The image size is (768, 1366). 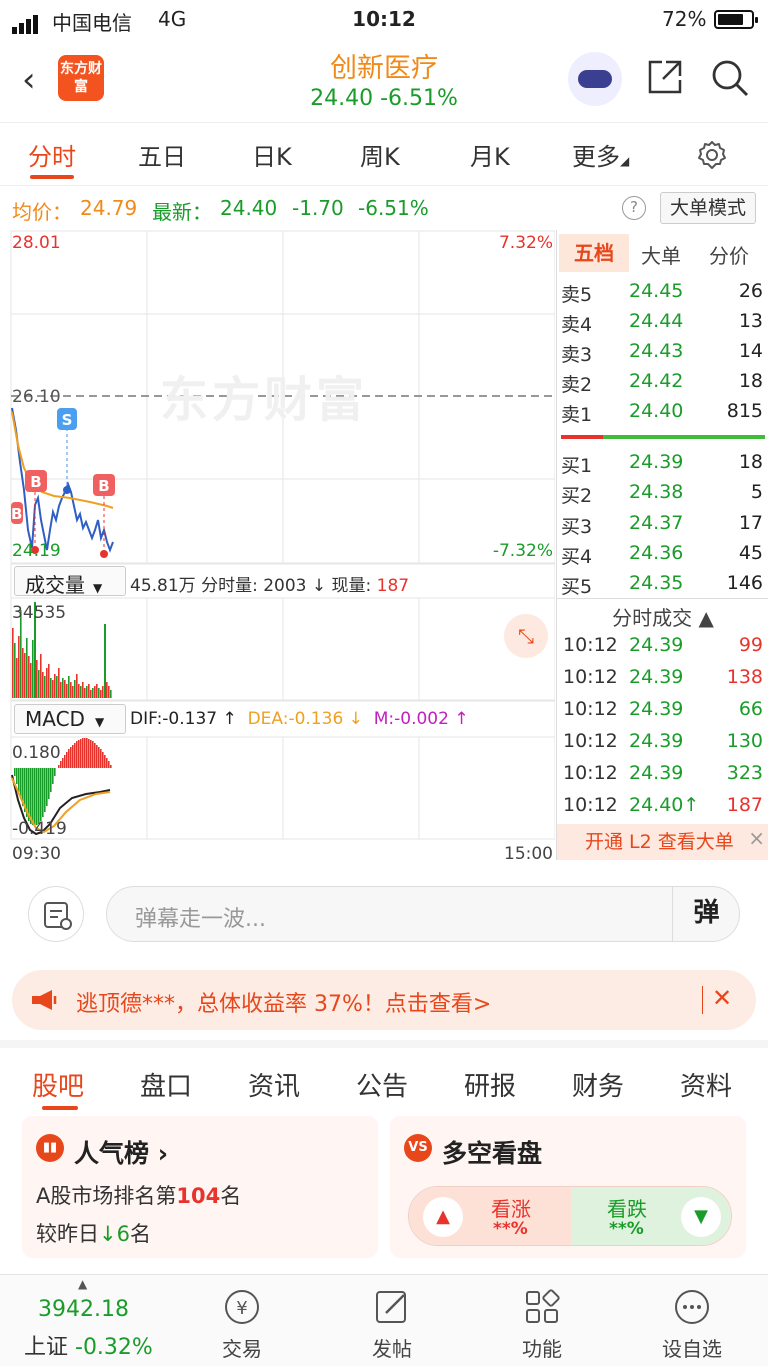 I want to click on ask-row: 卖3 24.43 14, so click(x=662, y=353).